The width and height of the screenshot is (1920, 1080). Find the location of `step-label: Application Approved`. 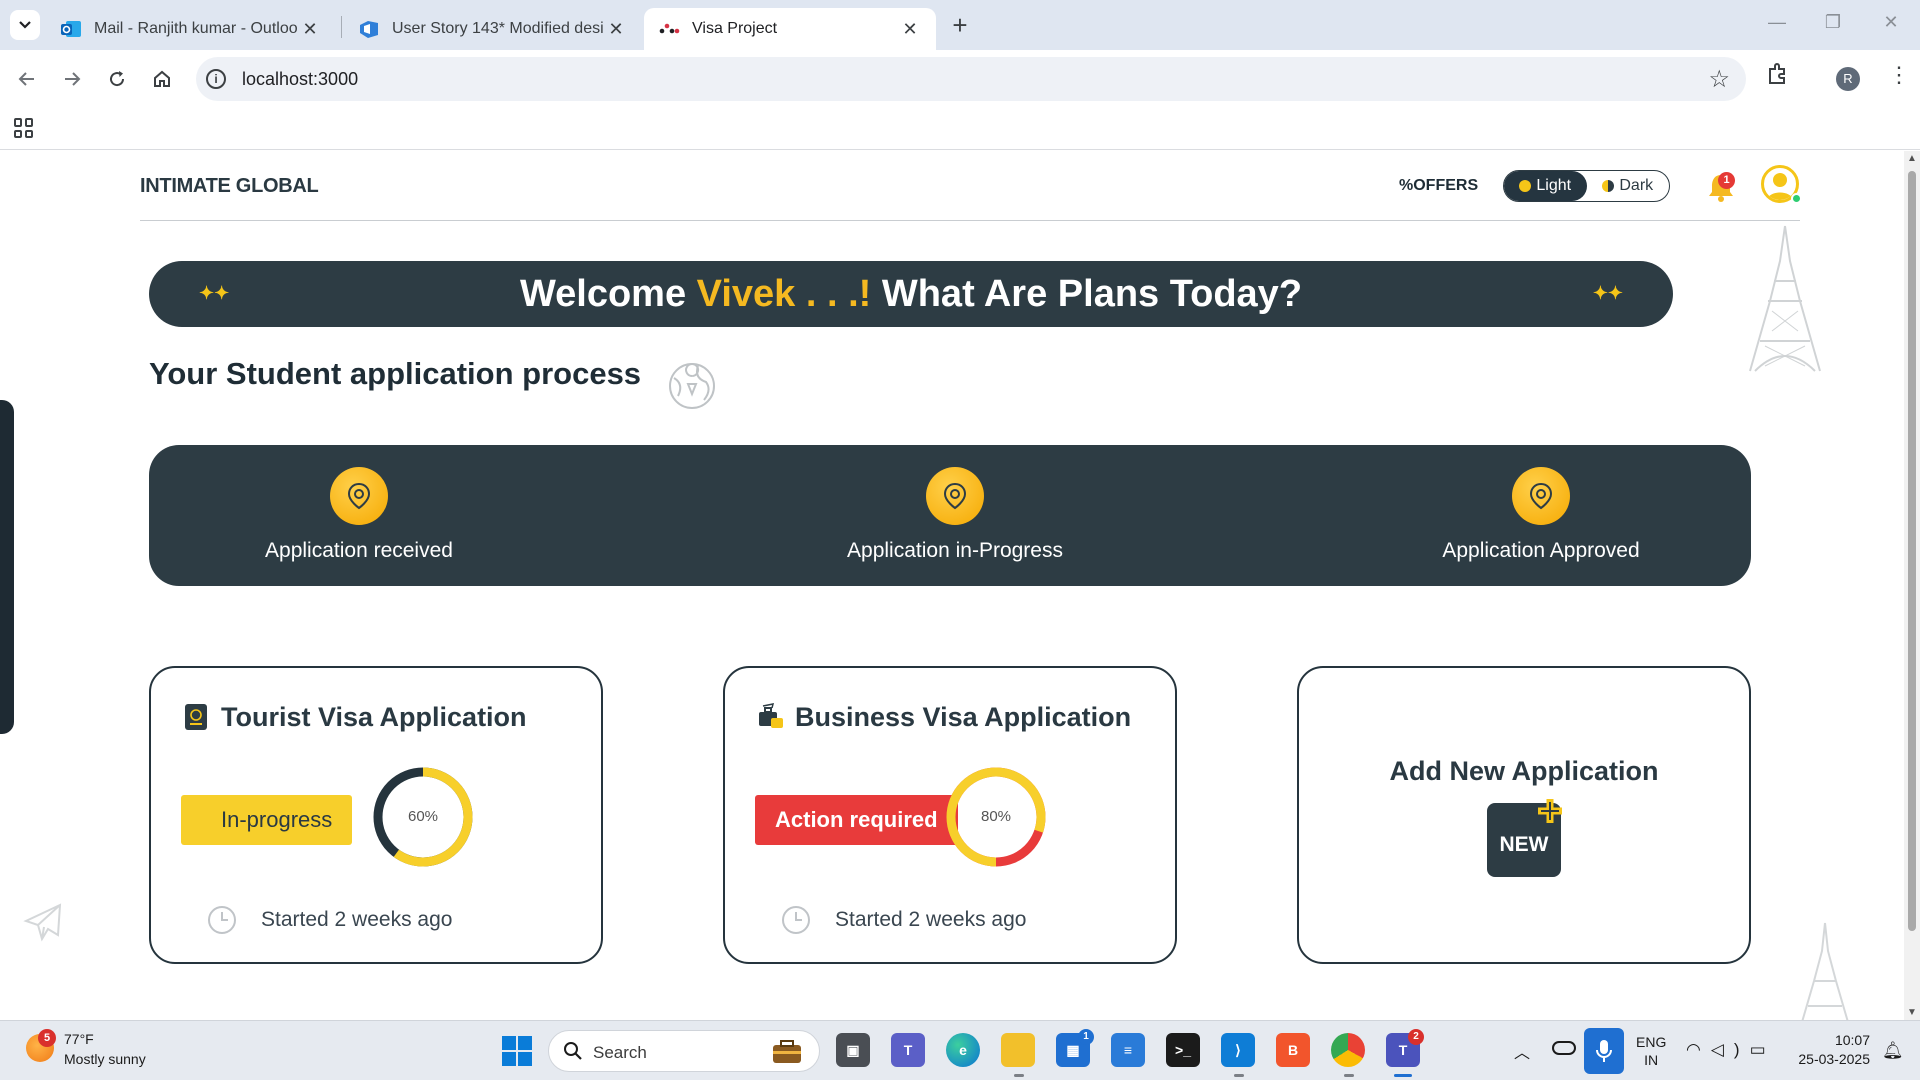

step-label: Application Approved is located at coordinates (1541, 550).